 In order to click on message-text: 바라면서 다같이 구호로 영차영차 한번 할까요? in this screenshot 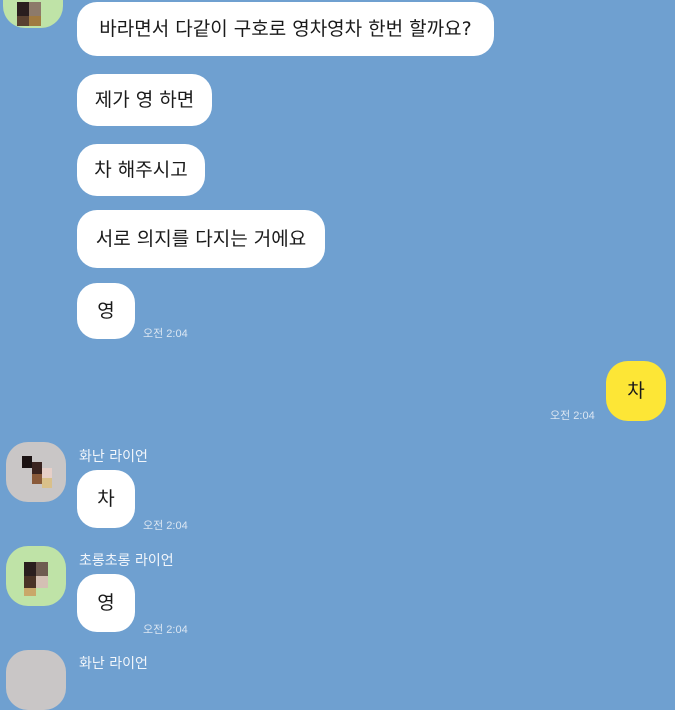, I will do `click(285, 28)`.